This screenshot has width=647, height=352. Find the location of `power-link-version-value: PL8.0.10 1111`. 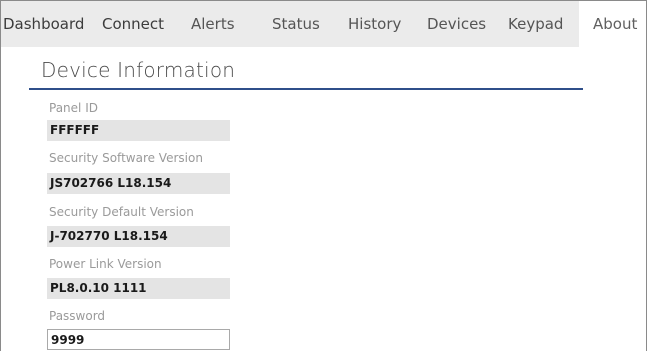

power-link-version-value: PL8.0.10 1111 is located at coordinates (138, 288).